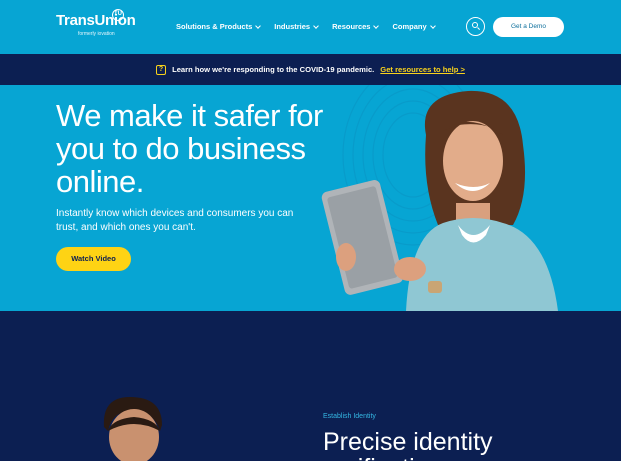 This screenshot has height=461, width=621. Describe the element at coordinates (475, 26) in the screenshot. I see `search-button` at that location.